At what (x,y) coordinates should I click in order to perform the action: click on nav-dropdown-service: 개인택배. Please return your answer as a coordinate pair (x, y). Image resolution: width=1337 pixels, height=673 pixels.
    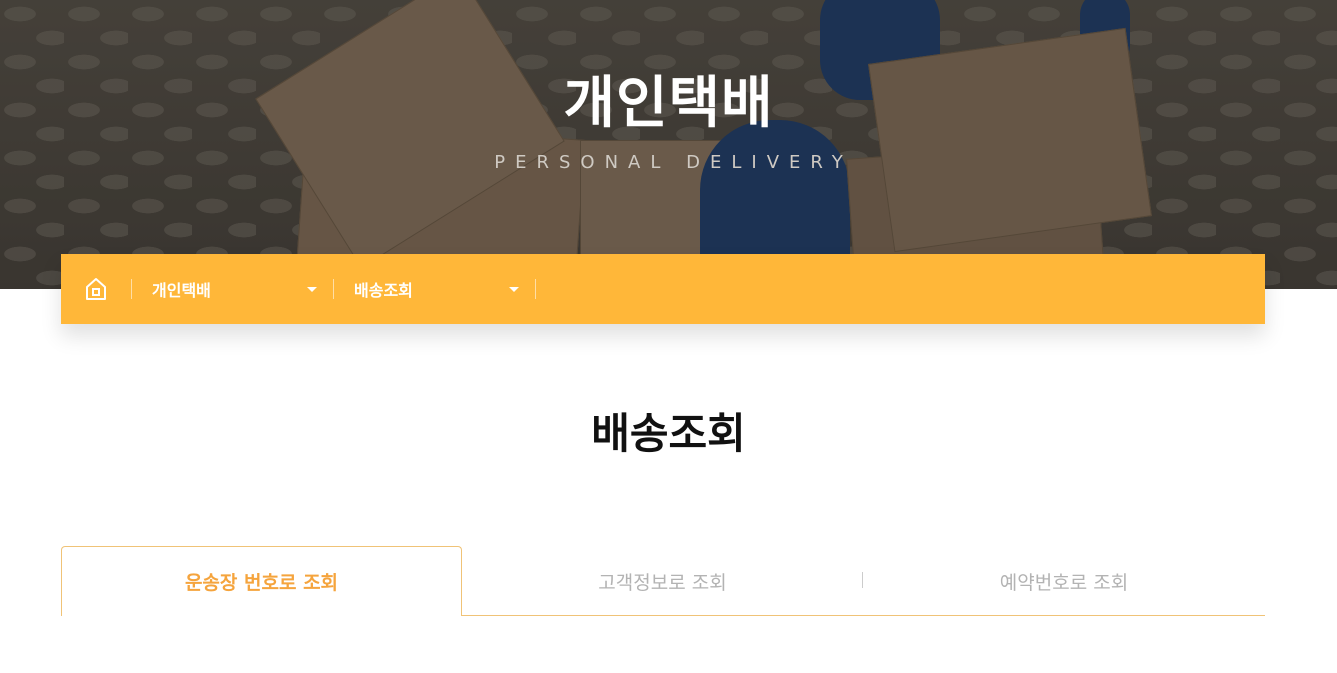
    Looking at the image, I should click on (232, 289).